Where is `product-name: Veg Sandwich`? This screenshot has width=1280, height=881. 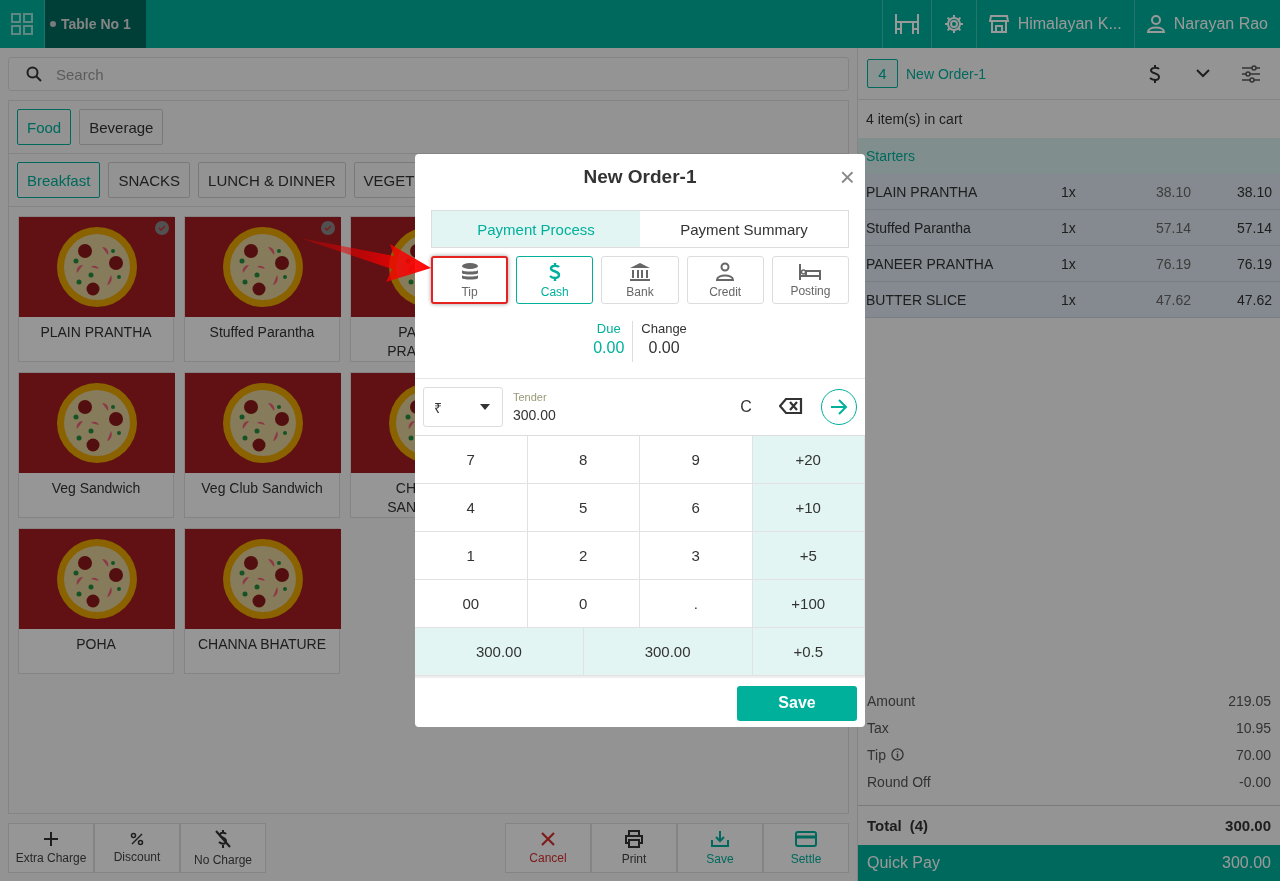
product-name: Veg Sandwich is located at coordinates (96, 488).